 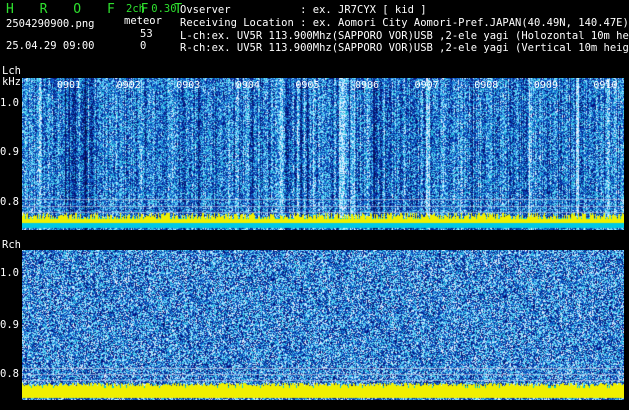 What do you see at coordinates (11, 245) in the screenshot?
I see `rch-label: Rch` at bounding box center [11, 245].